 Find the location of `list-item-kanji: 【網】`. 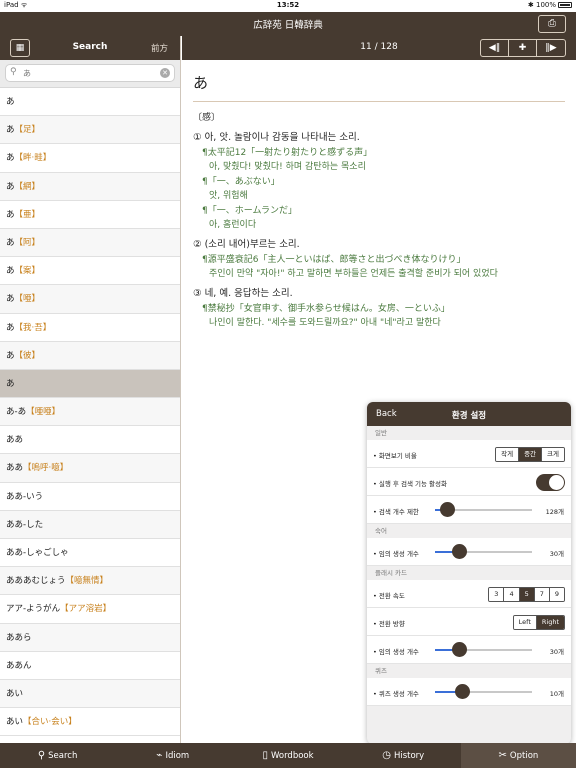

list-item-kanji: 【網】 is located at coordinates (27, 186).